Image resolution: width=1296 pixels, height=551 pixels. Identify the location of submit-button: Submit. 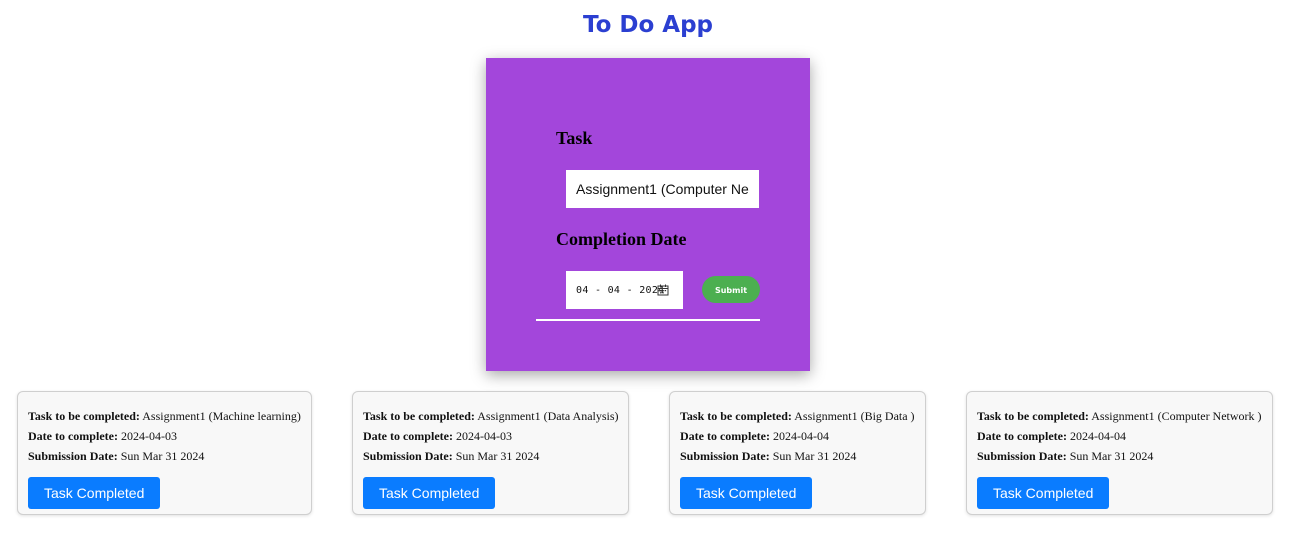
(731, 289).